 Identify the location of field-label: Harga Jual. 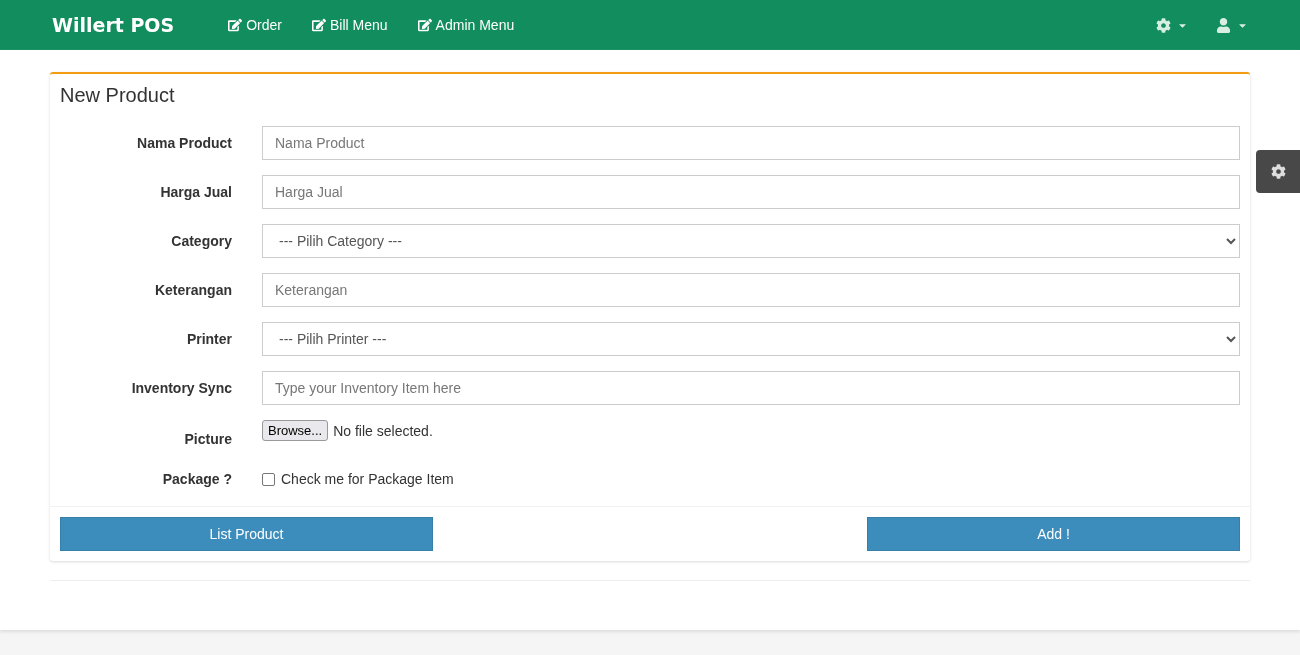
(195, 192).